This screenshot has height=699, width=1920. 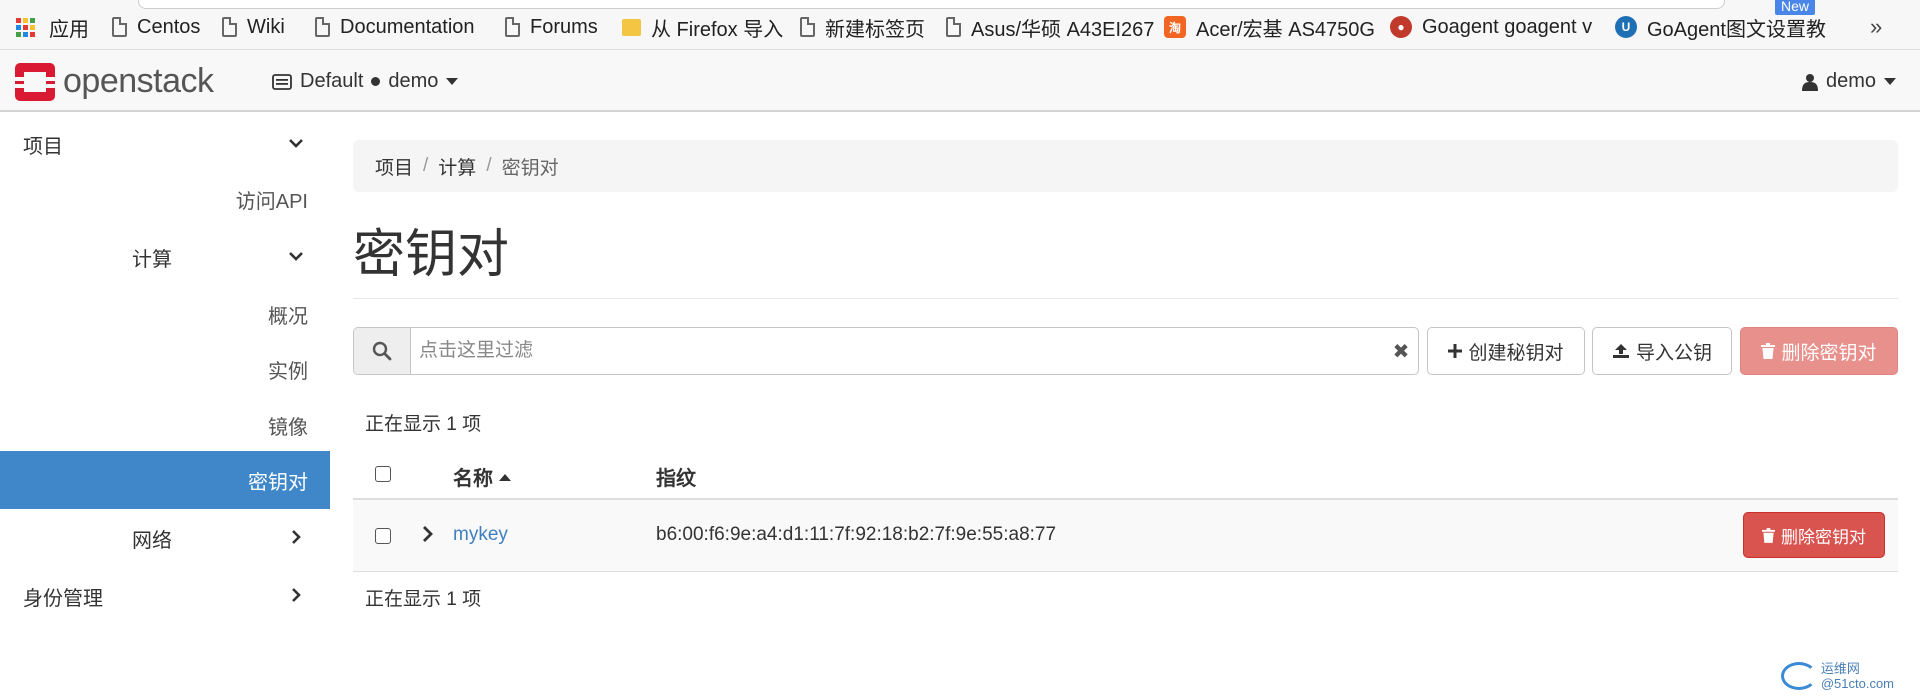 I want to click on sidebar-item-key-pairs: 密钥对, so click(x=165, y=480).